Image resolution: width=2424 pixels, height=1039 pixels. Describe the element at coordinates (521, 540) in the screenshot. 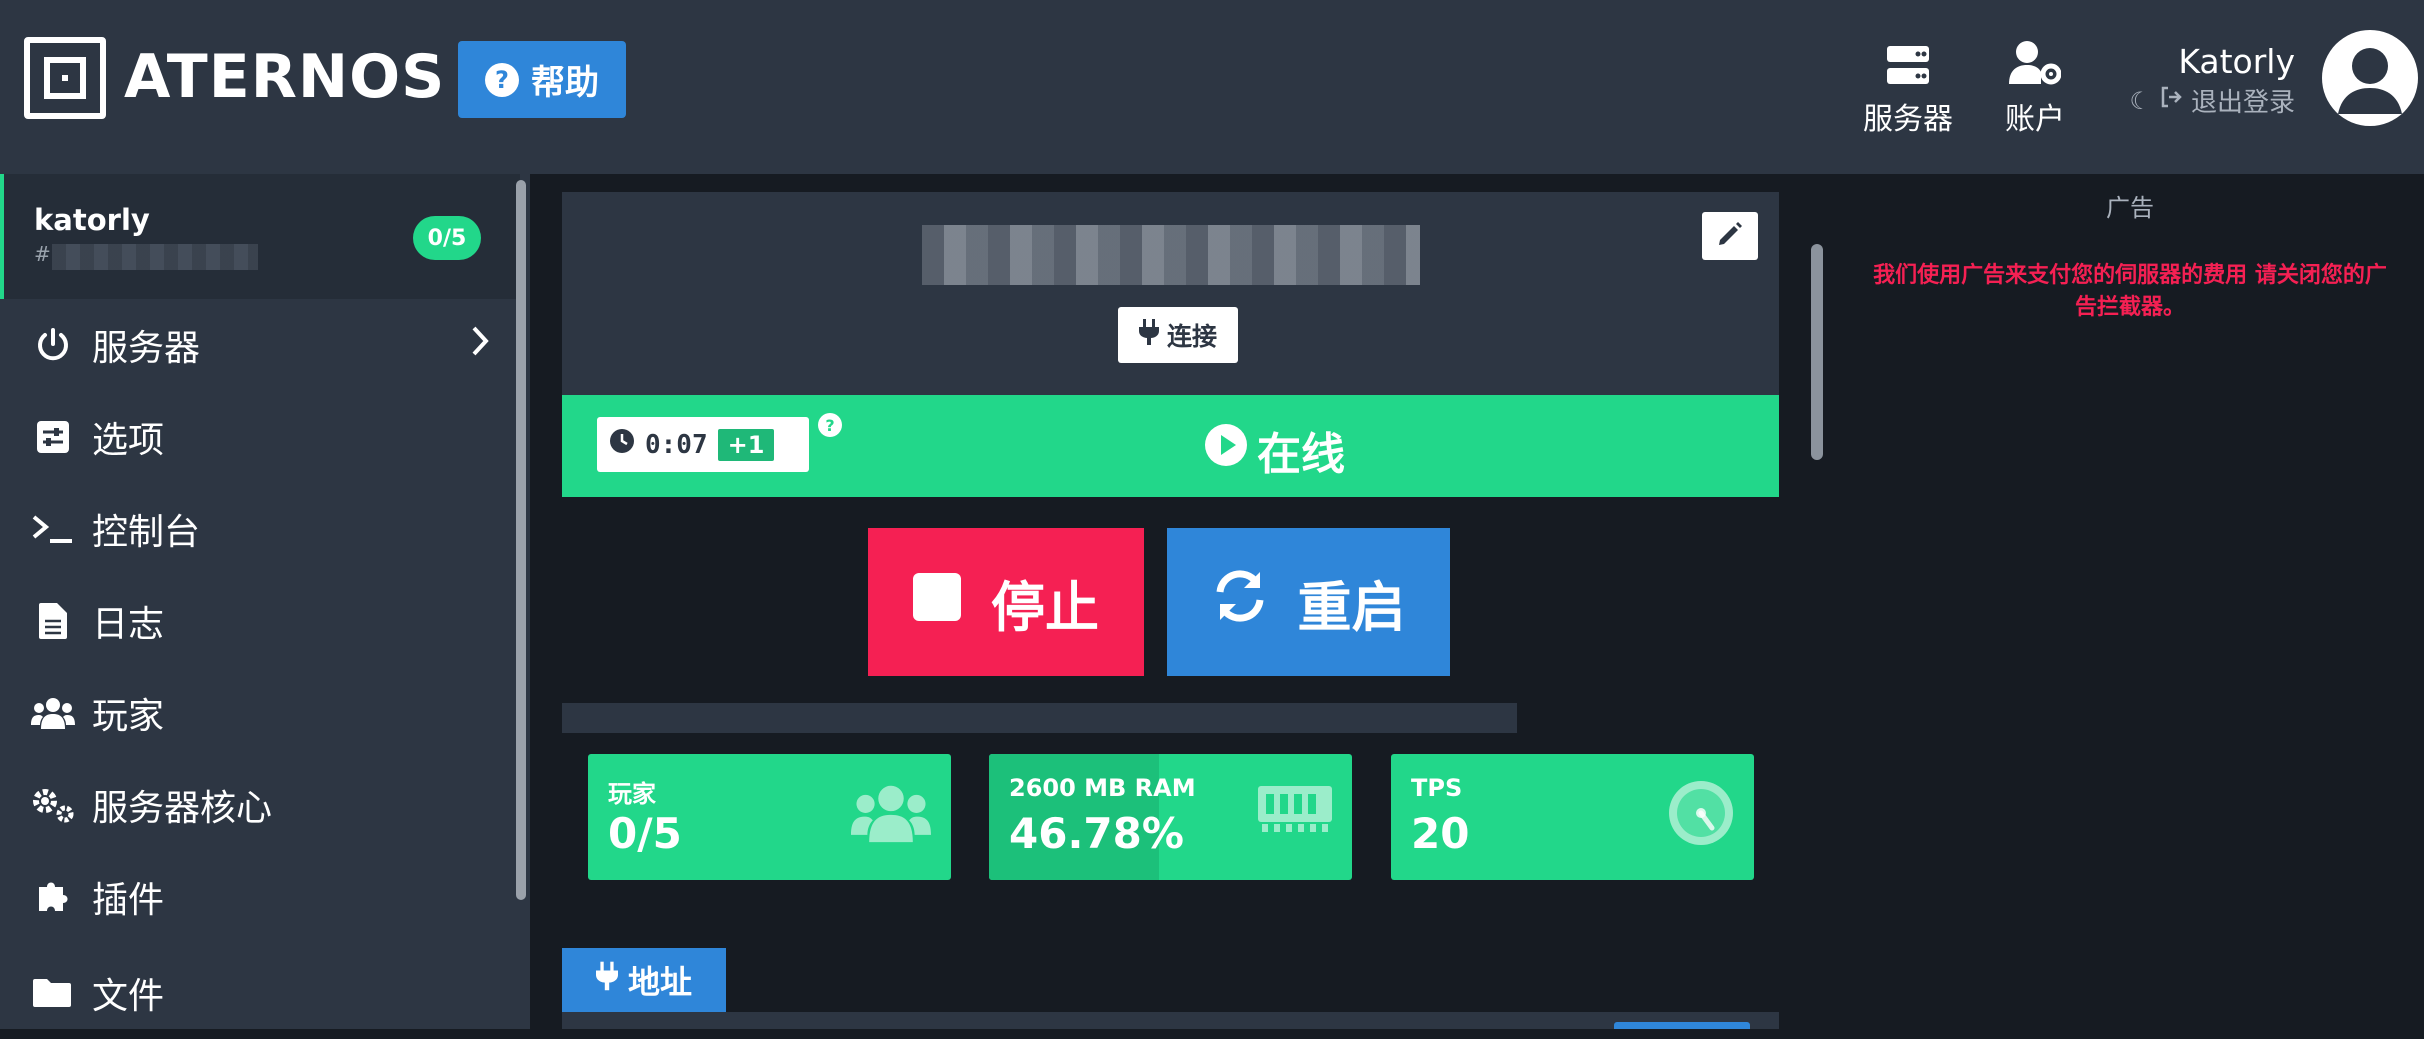

I see `sidebar-scrollbar` at that location.